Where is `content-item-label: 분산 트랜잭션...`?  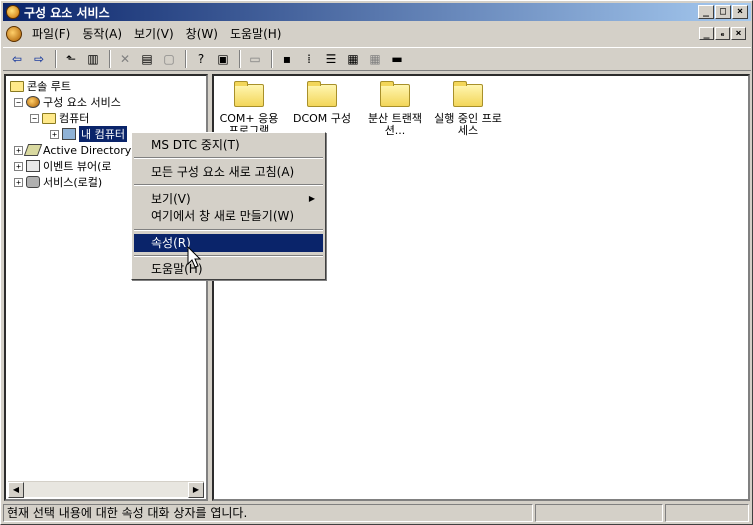 content-item-label: 분산 트랜잭션... is located at coordinates (395, 124).